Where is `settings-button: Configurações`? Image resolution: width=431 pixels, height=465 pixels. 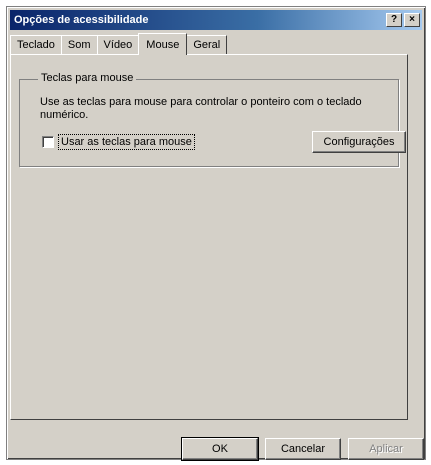 settings-button: Configurações is located at coordinates (359, 142).